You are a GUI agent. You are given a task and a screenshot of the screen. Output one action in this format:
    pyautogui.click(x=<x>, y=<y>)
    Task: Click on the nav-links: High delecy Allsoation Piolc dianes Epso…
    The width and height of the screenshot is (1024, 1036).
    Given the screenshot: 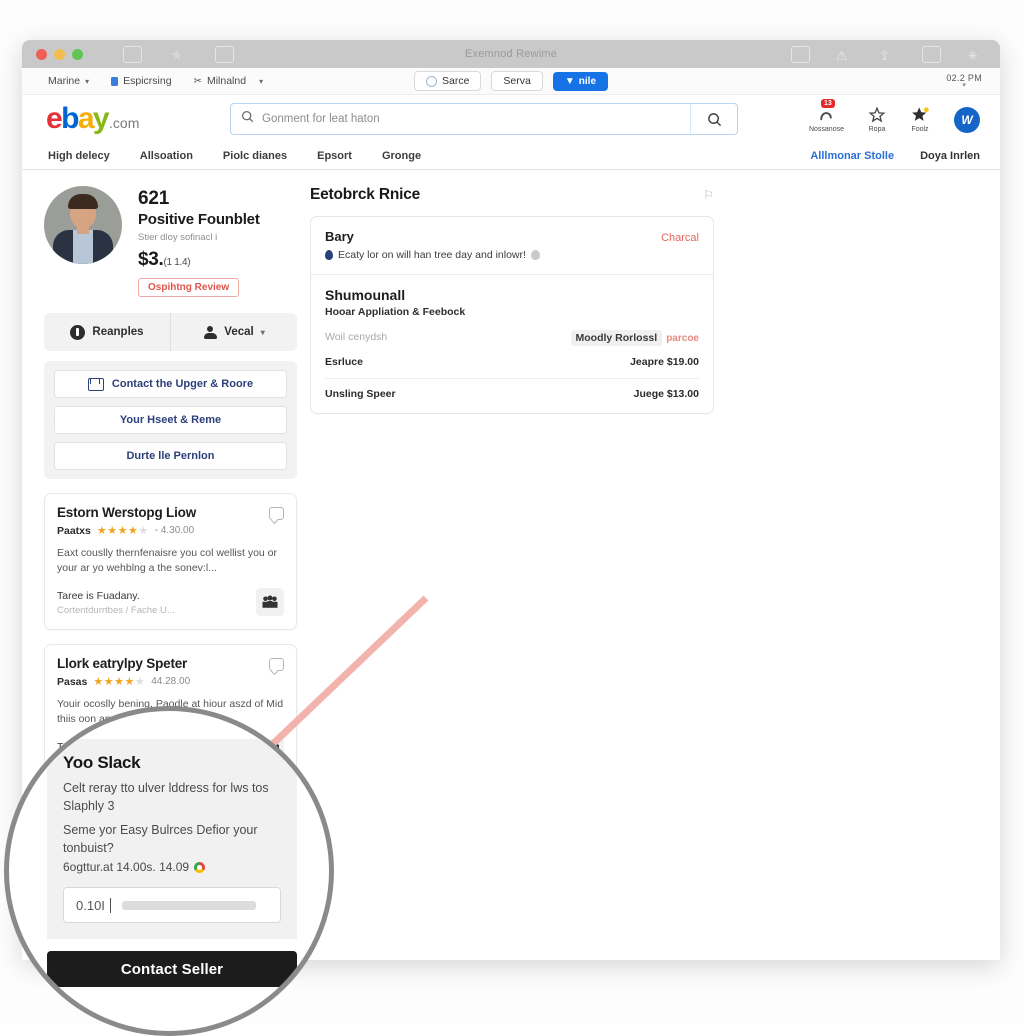 What is the action you would take?
    pyautogui.click(x=234, y=156)
    